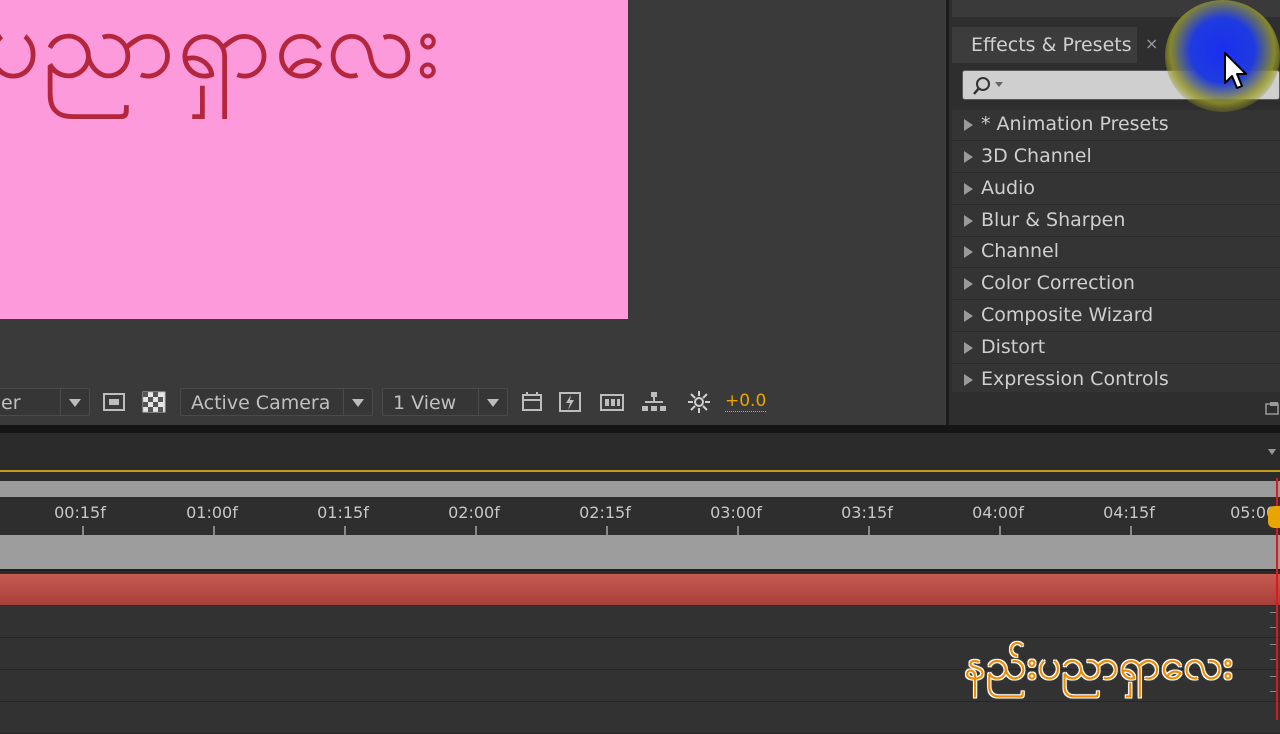  I want to click on renderer-dropdown: er, so click(45, 402).